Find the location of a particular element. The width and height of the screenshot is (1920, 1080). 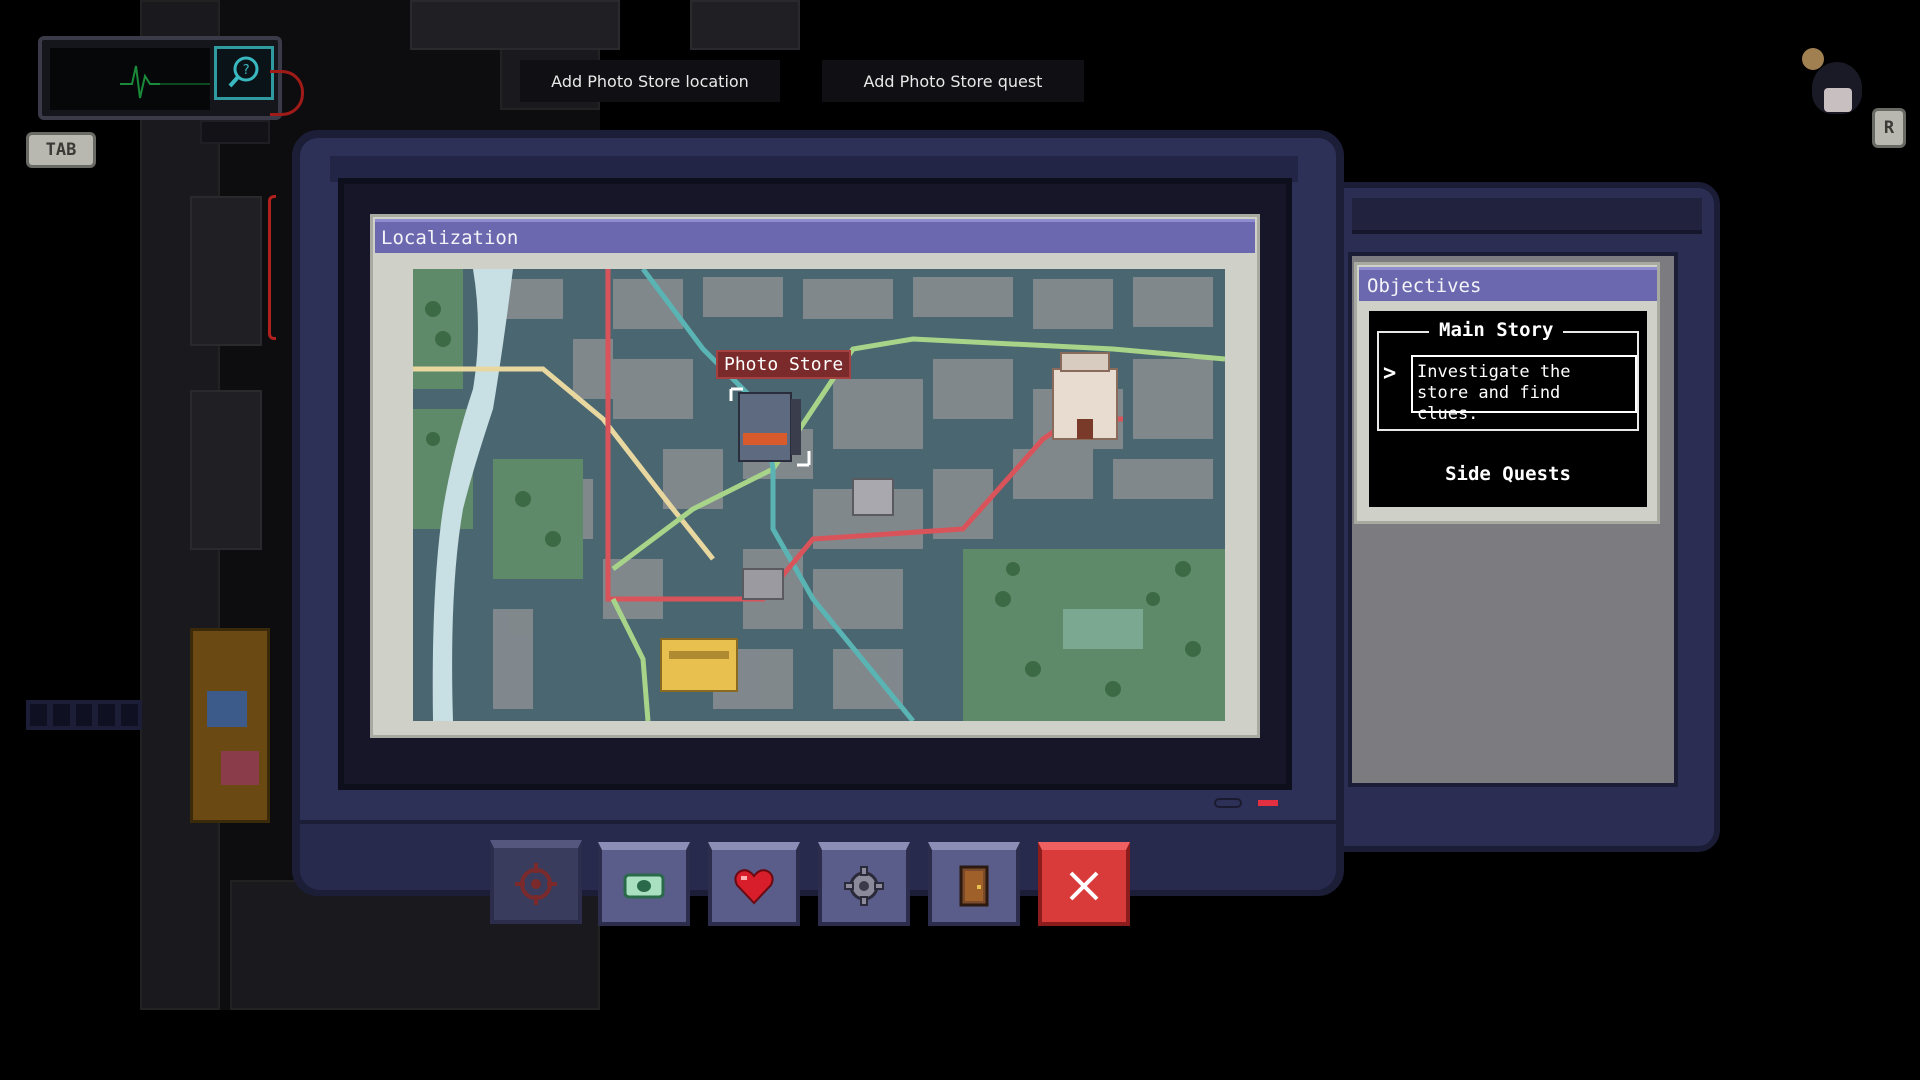

map-tab-button is located at coordinates (536, 882).